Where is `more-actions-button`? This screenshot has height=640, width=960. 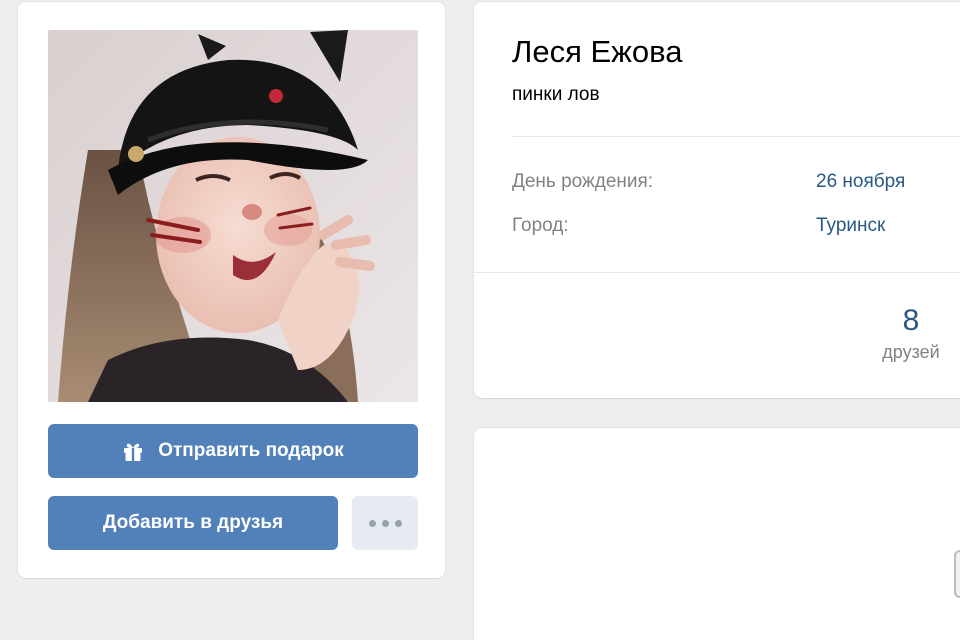 more-actions-button is located at coordinates (385, 523).